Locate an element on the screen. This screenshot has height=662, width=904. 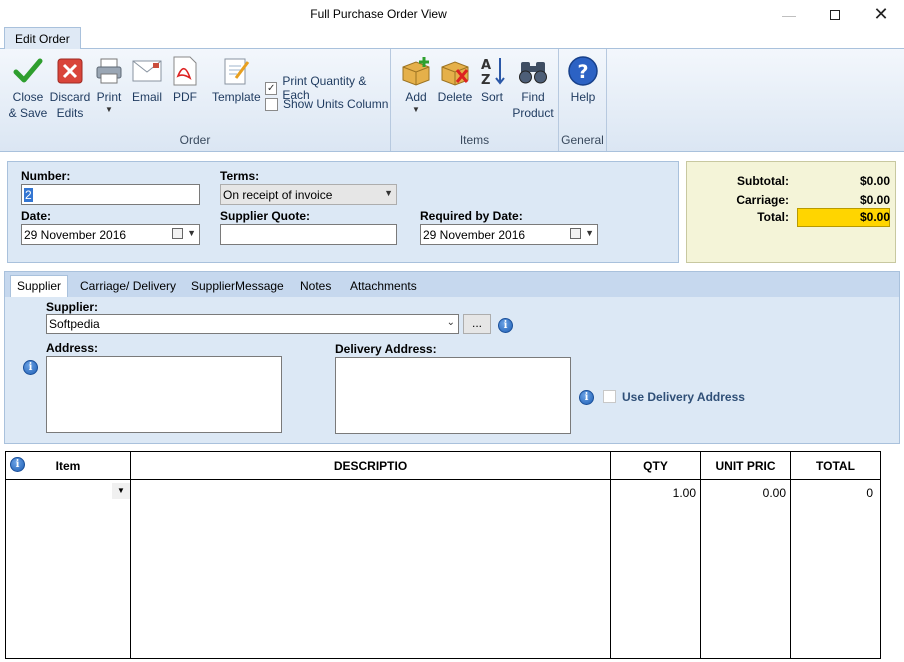
window-title: Full Purchase Order View is located at coordinates (378, 14).